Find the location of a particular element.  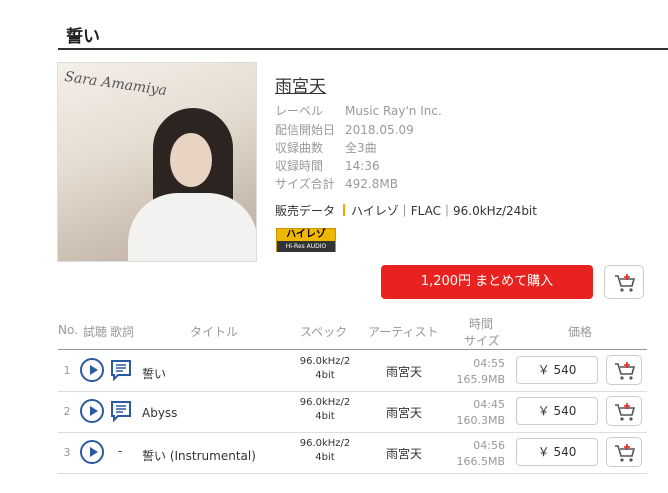

track-number: 3 is located at coordinates (67, 452).